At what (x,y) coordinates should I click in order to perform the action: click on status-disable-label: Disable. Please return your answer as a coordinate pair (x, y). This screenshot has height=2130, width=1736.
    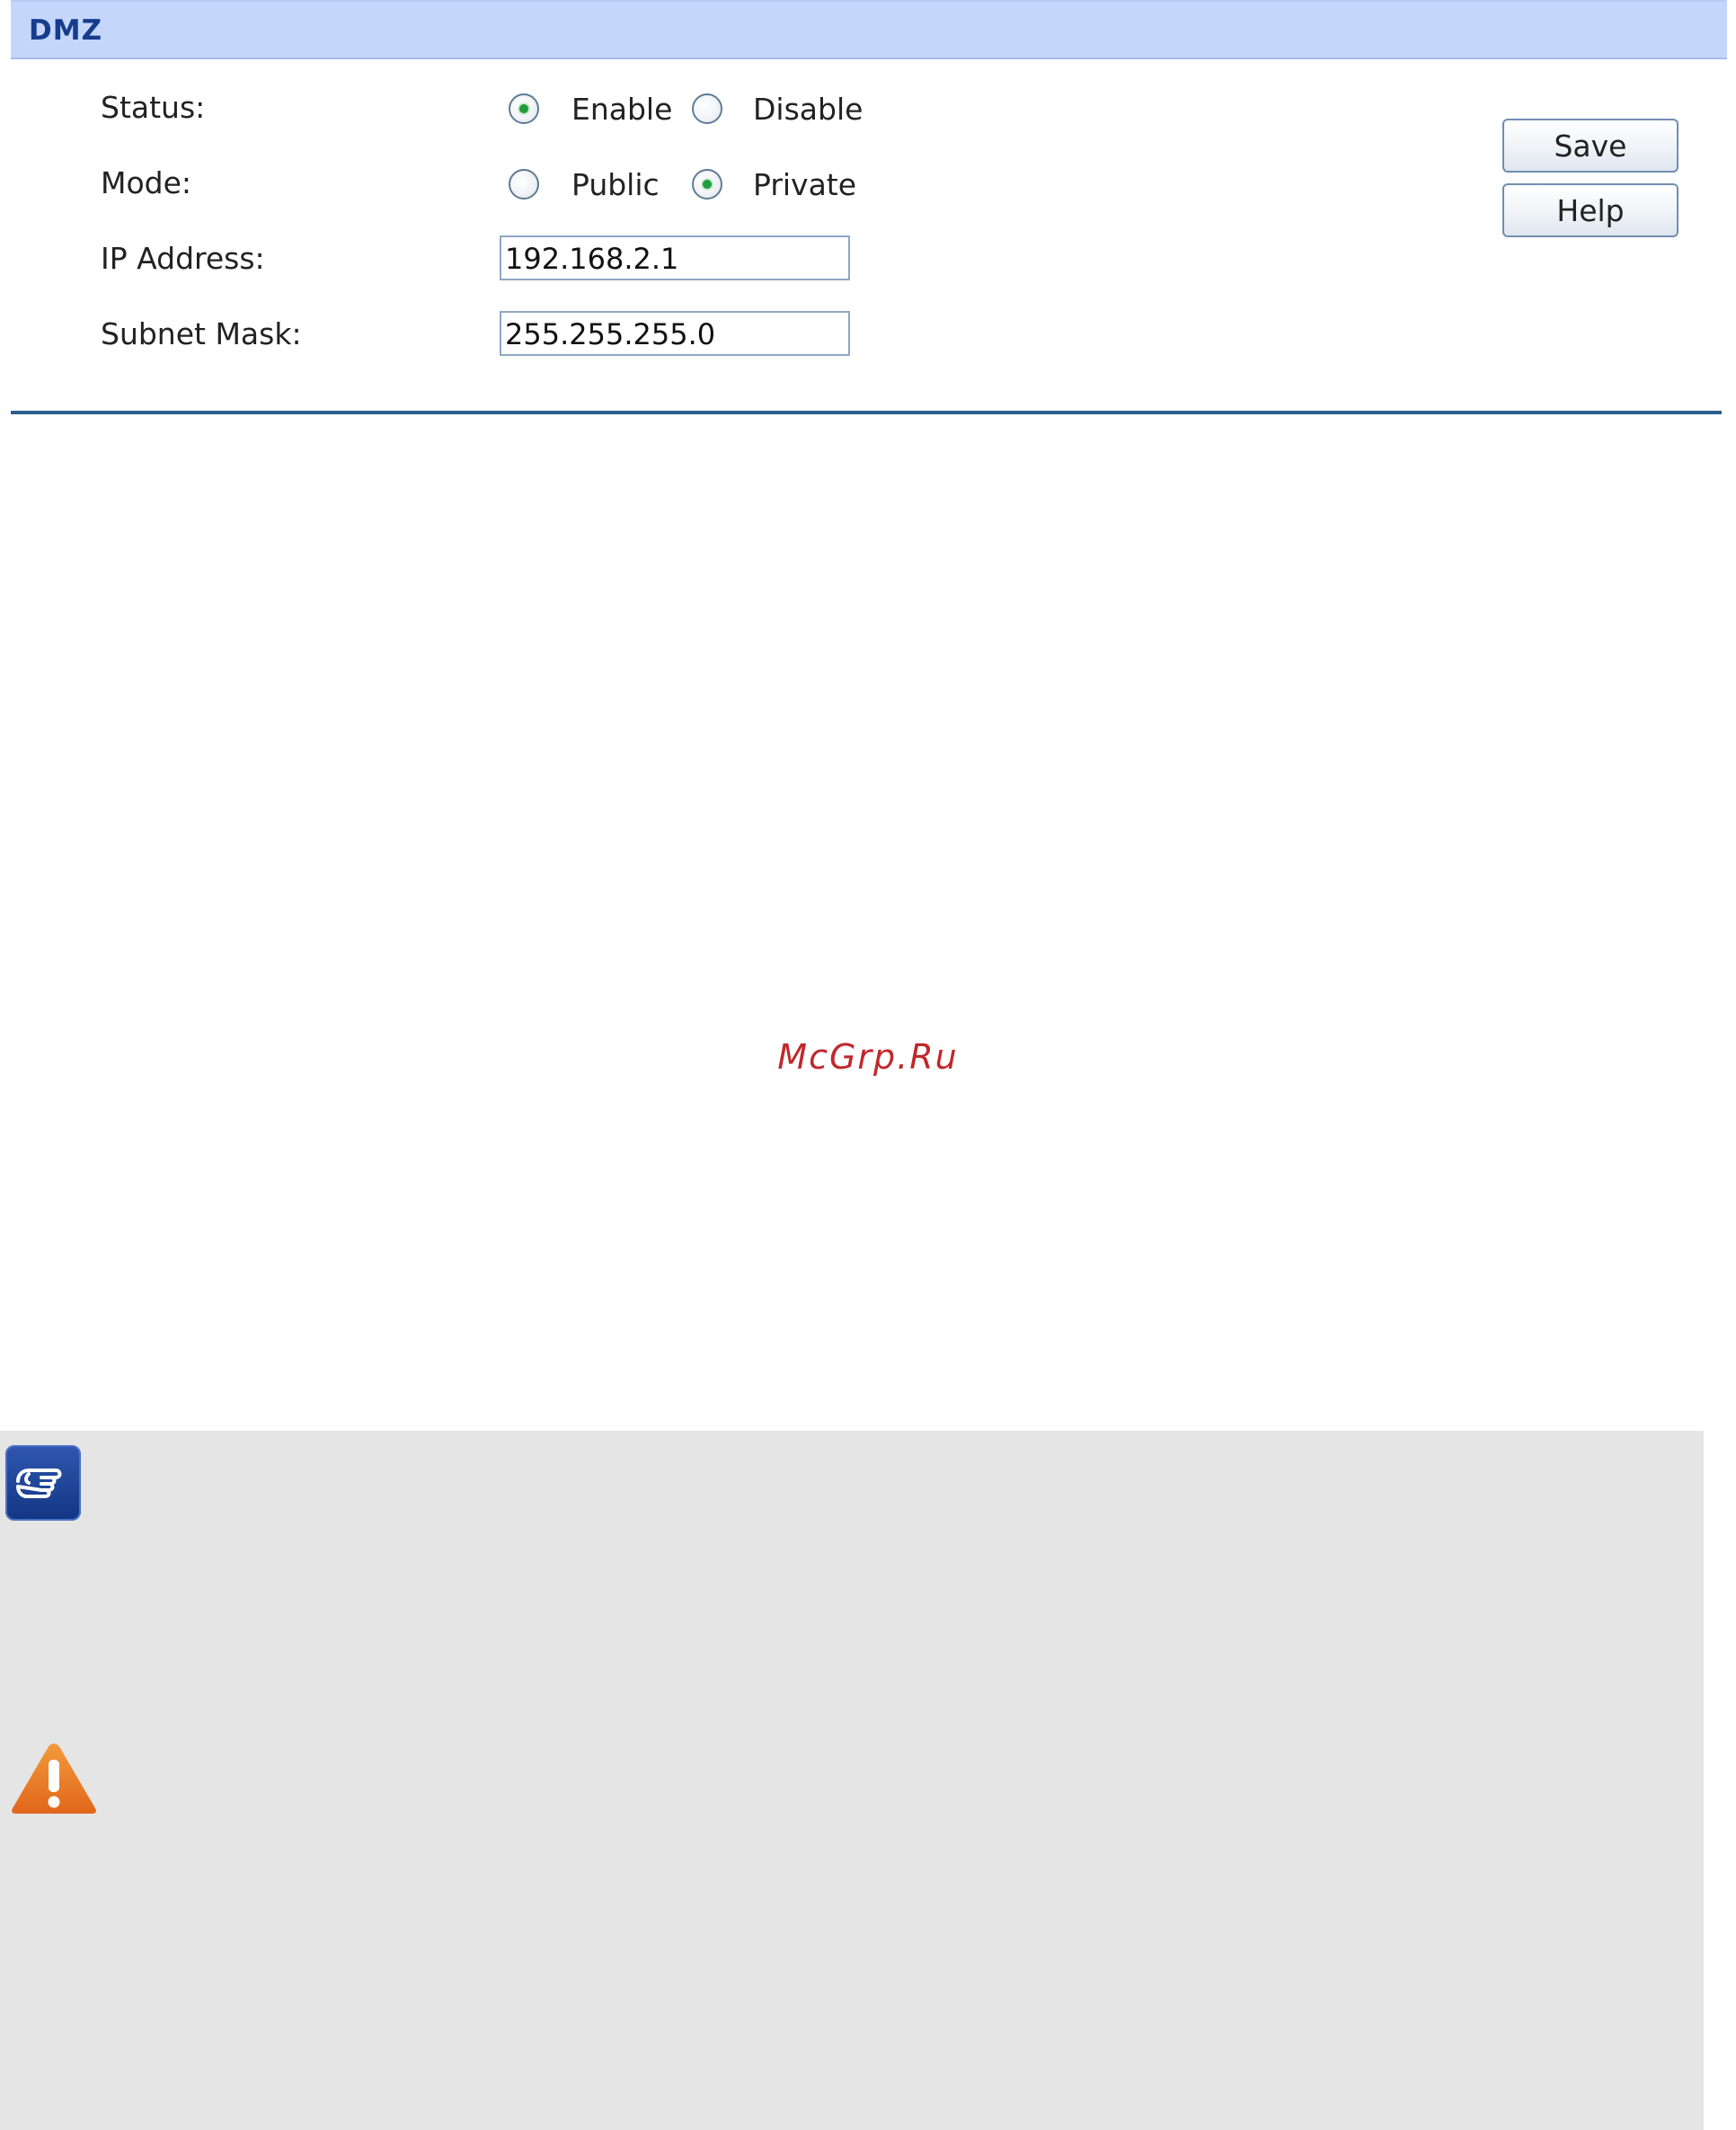
    Looking at the image, I should click on (808, 110).